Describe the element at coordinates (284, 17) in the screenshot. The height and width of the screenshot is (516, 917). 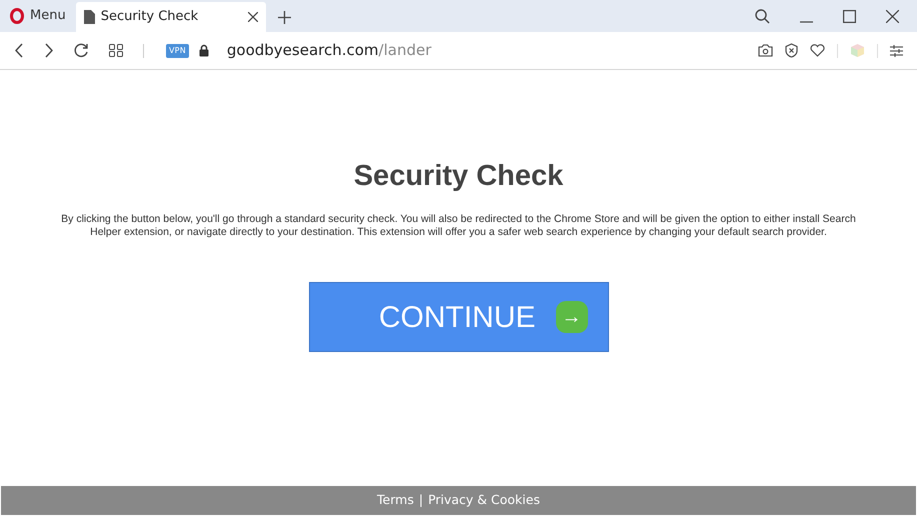
I see `new-tab-icon` at that location.